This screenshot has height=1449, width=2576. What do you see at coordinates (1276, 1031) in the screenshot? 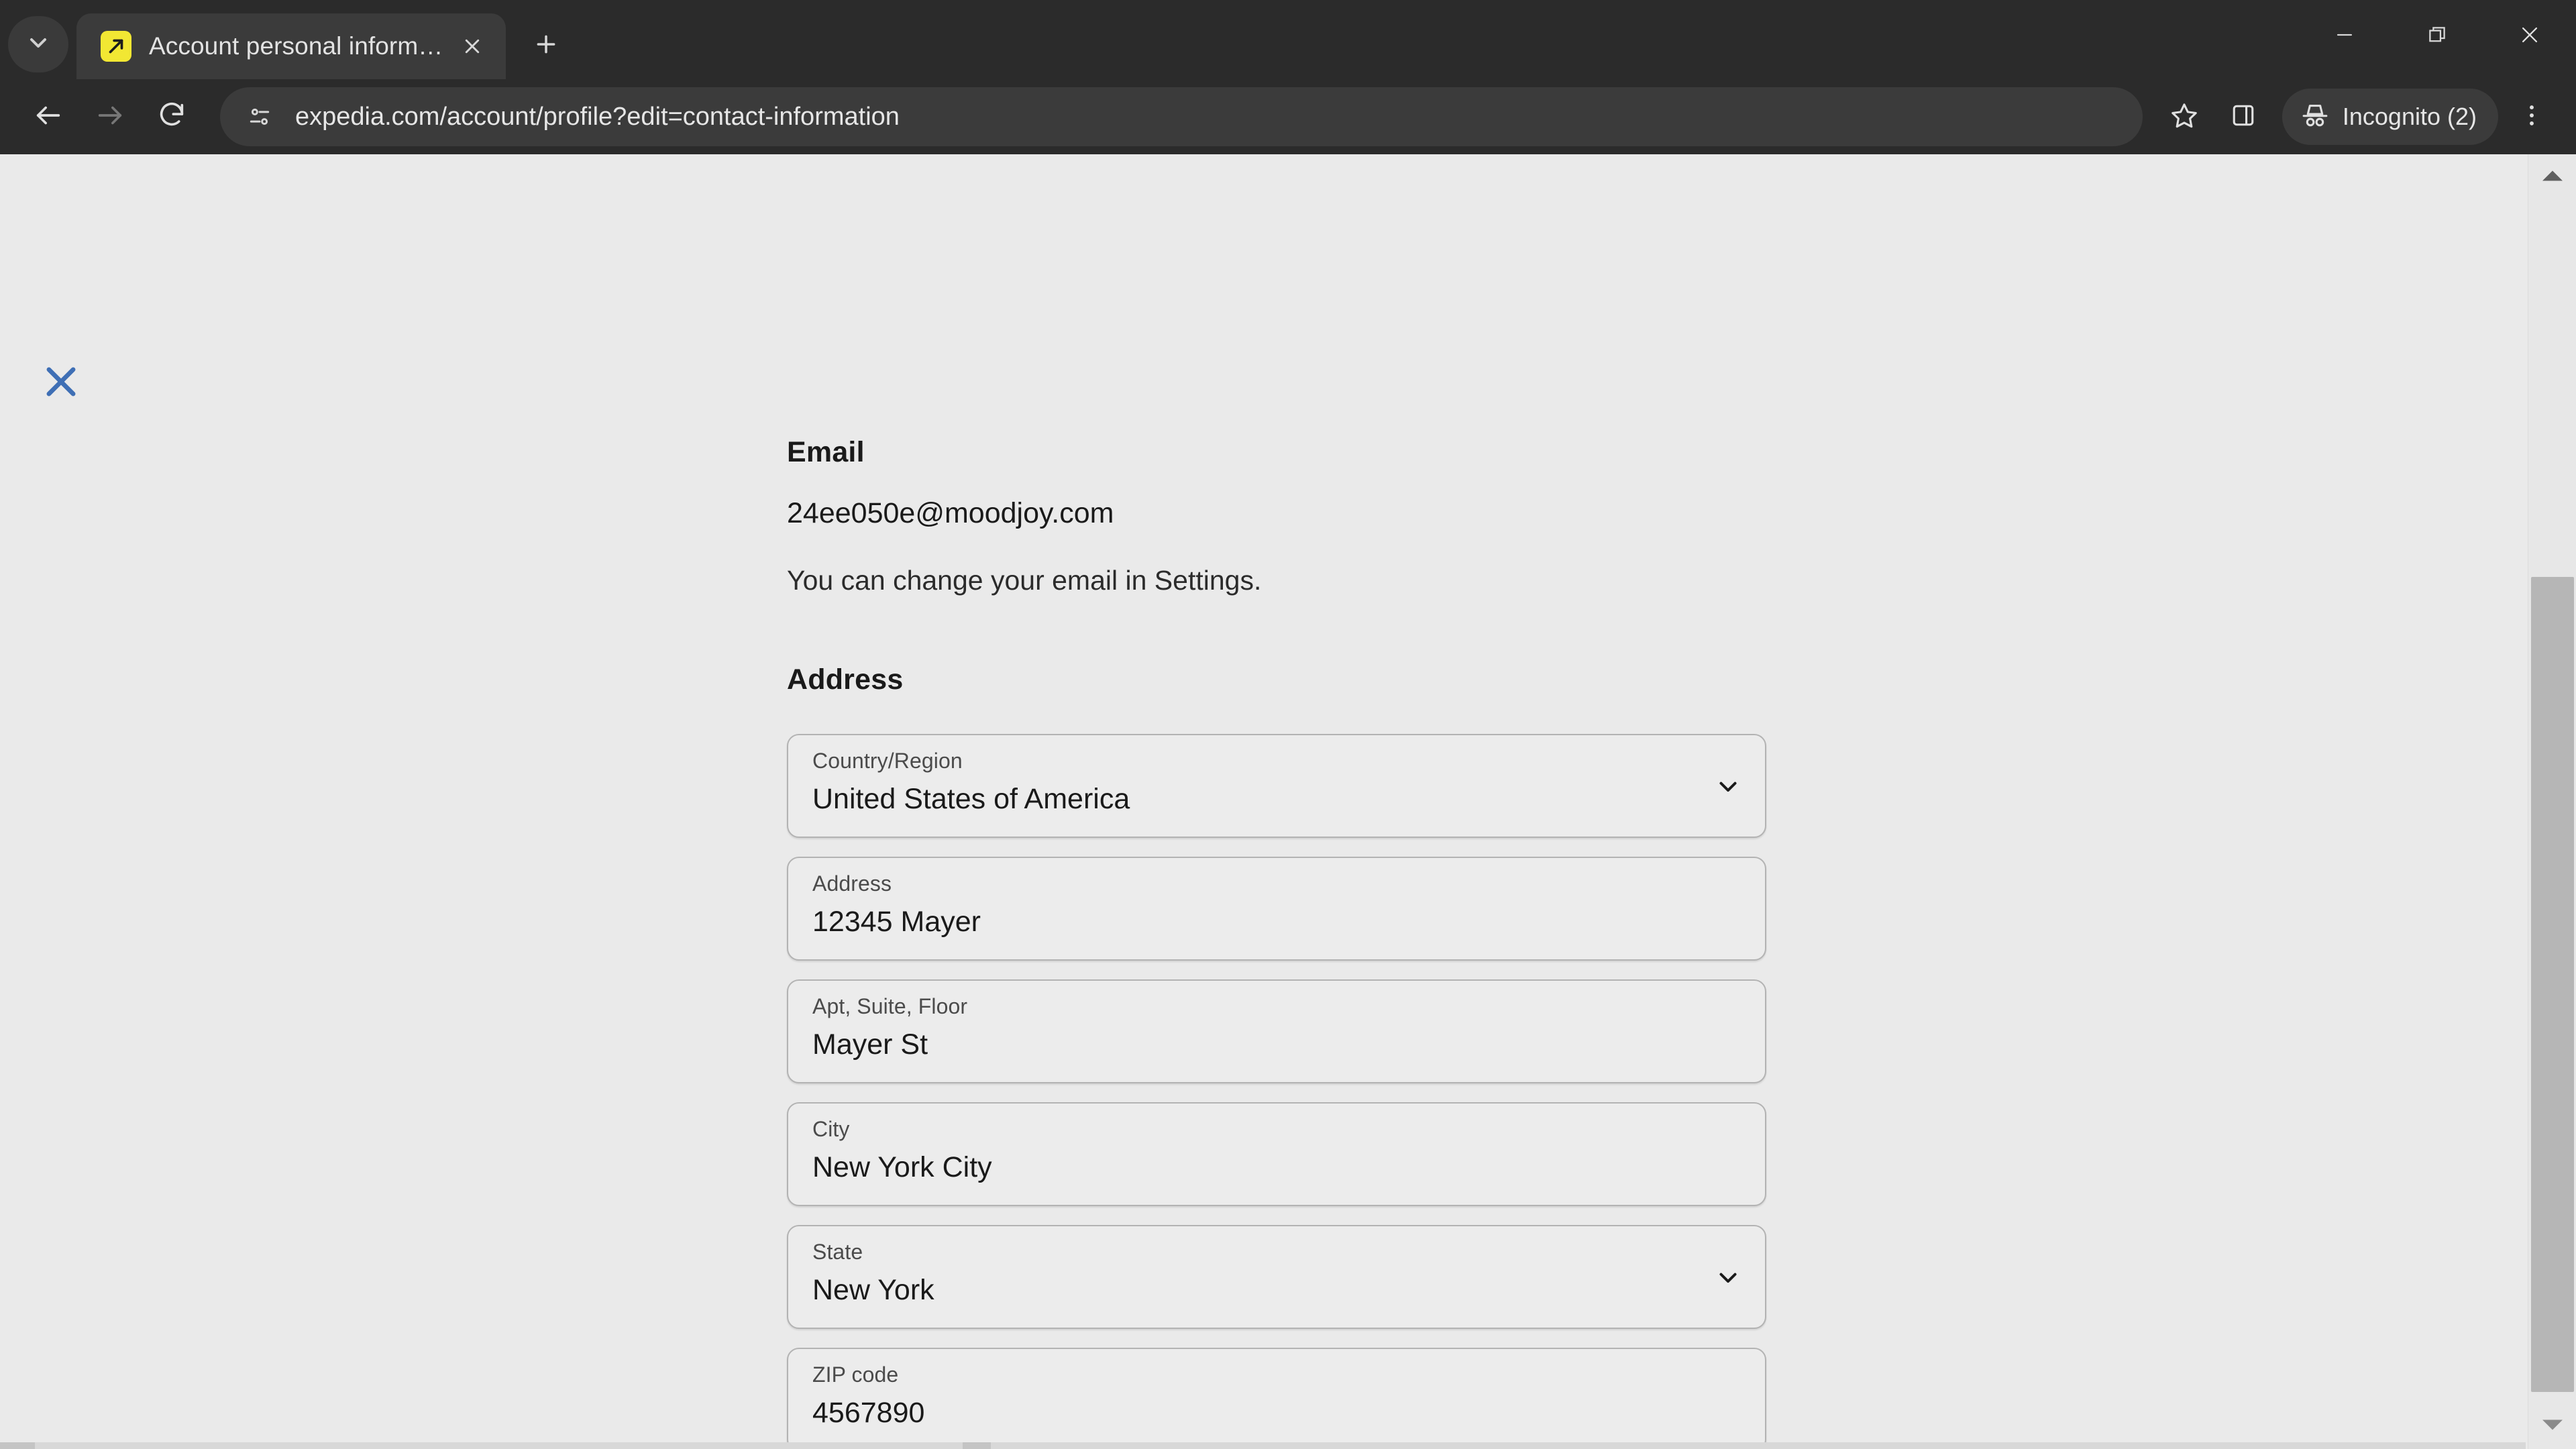
I see `field-apt-suite-floor: Apt, Suite, Floor Mayer St` at bounding box center [1276, 1031].